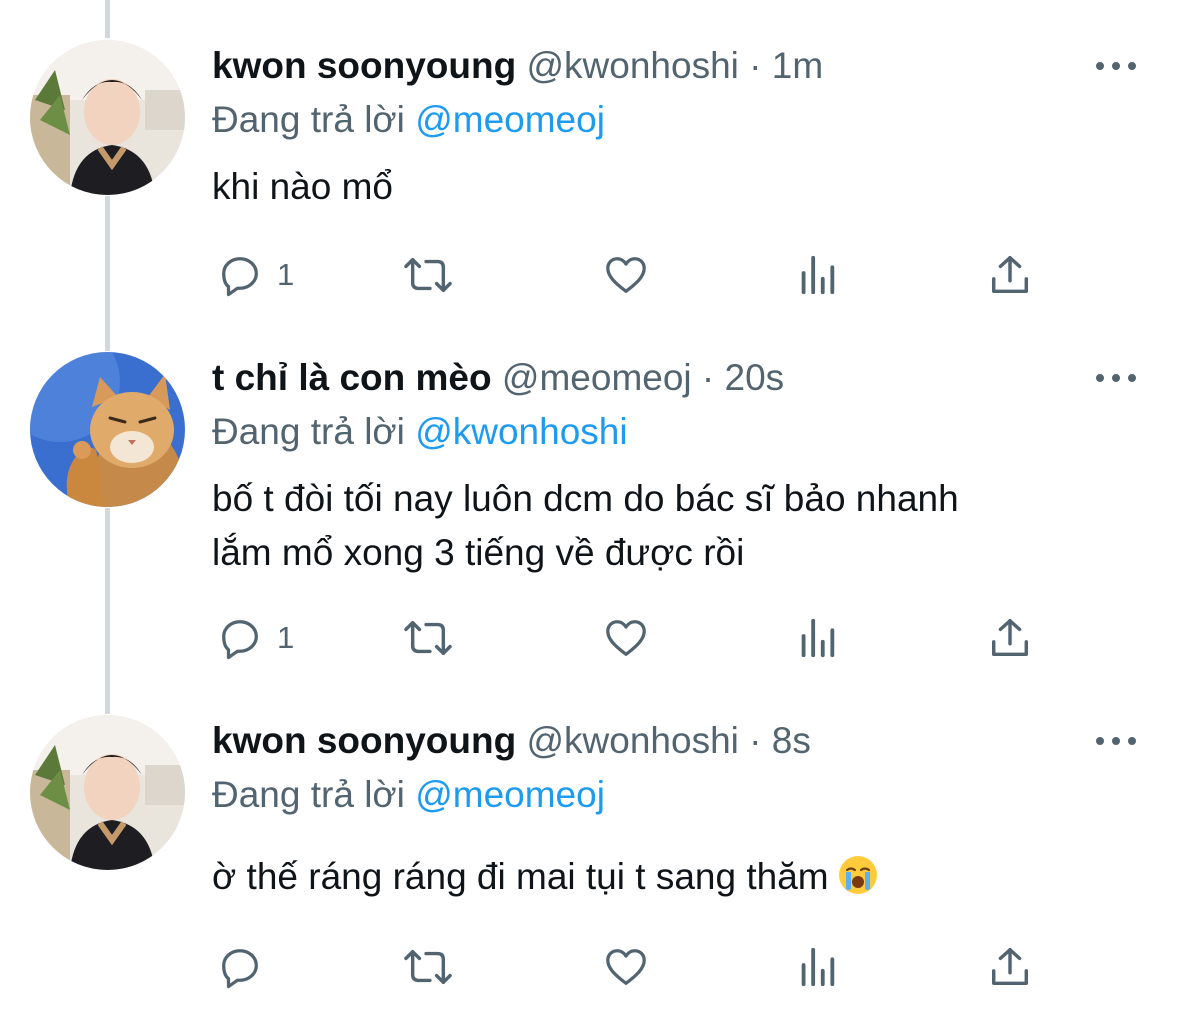  I want to click on reply-button, so click(240, 967).